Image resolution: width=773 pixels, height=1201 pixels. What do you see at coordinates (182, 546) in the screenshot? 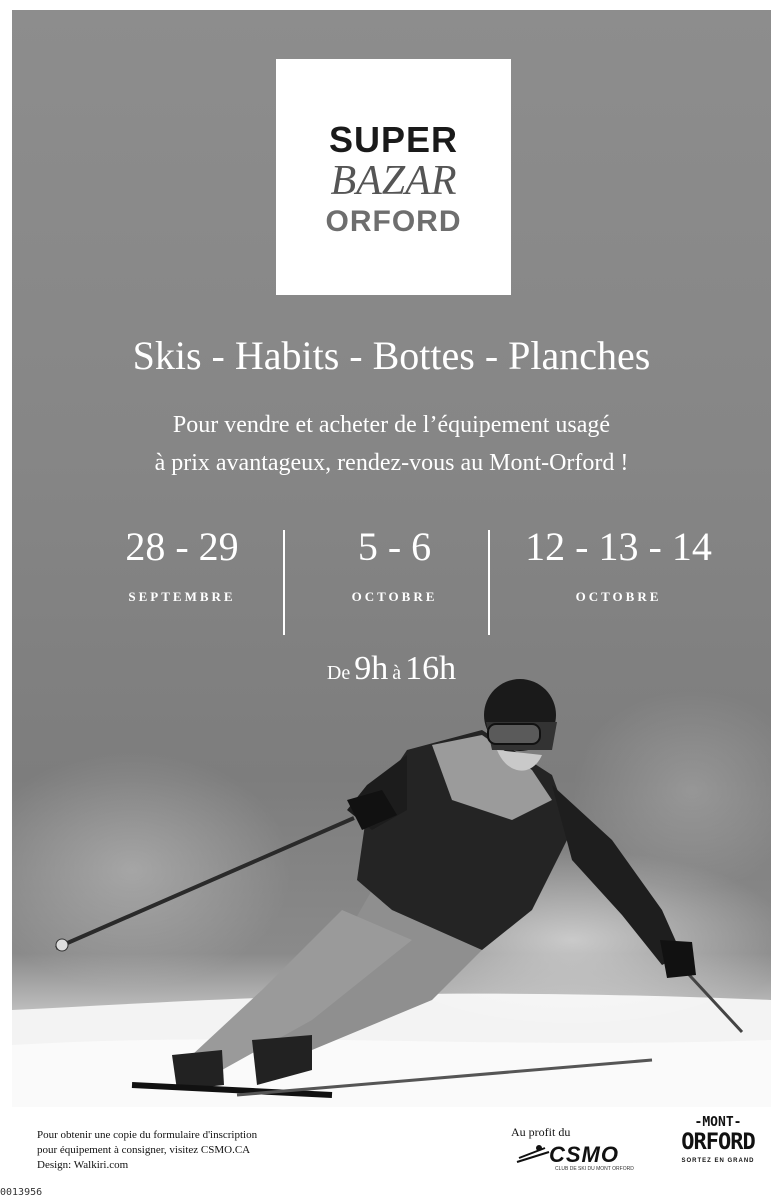
I see `date-days: 28 - 29` at bounding box center [182, 546].